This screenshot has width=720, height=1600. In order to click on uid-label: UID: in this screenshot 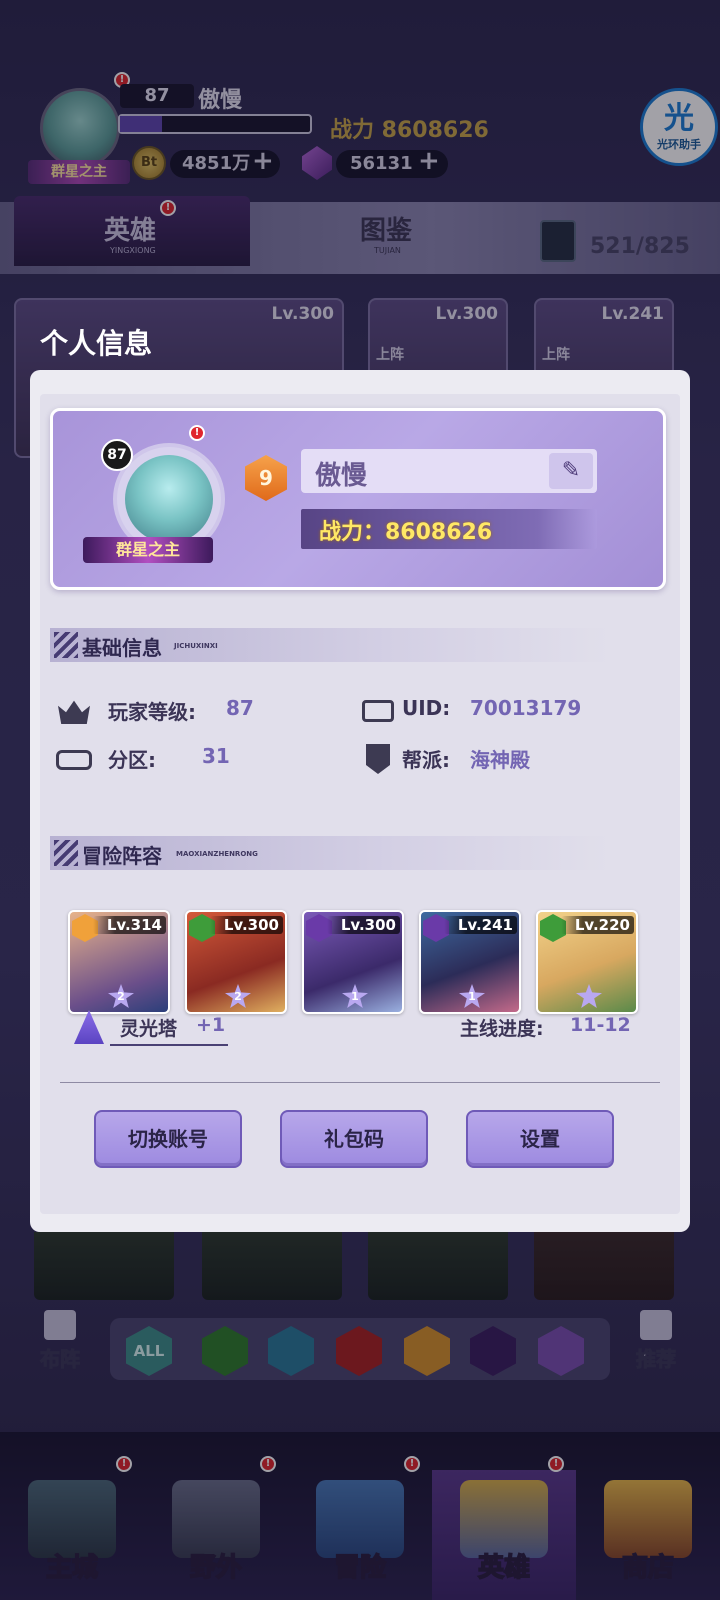, I will do `click(426, 708)`.